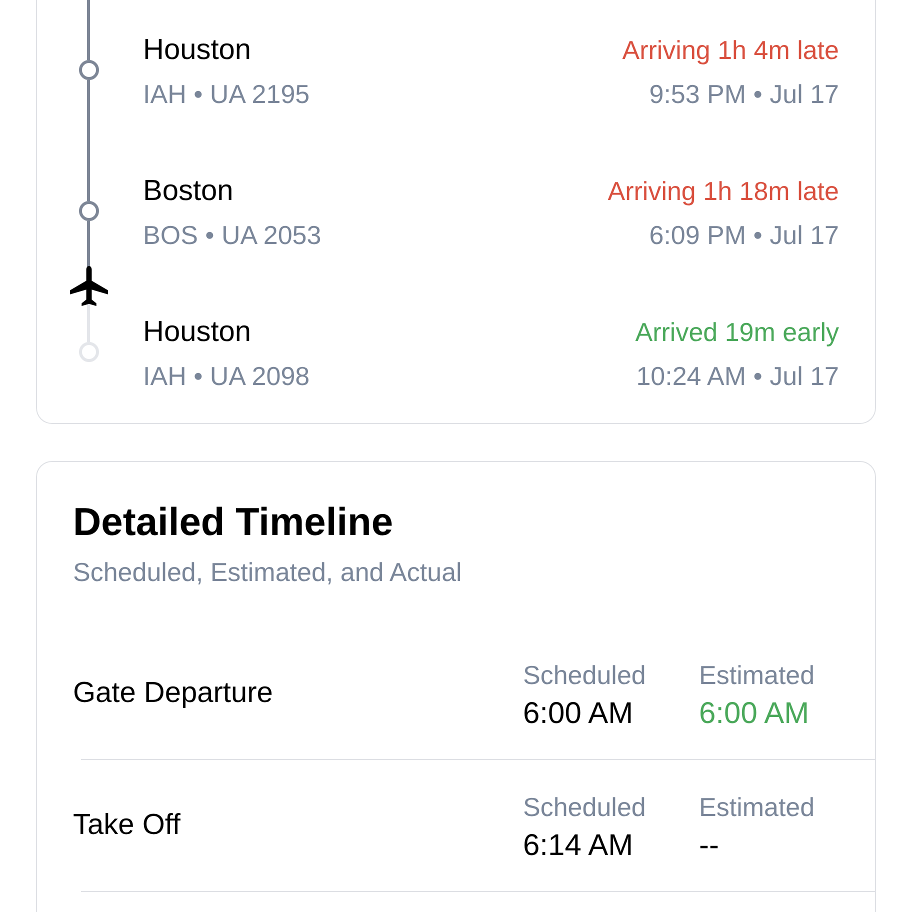 The image size is (912, 912). Describe the element at coordinates (226, 94) in the screenshot. I see `flight-code: IAH • UA 2195` at that location.